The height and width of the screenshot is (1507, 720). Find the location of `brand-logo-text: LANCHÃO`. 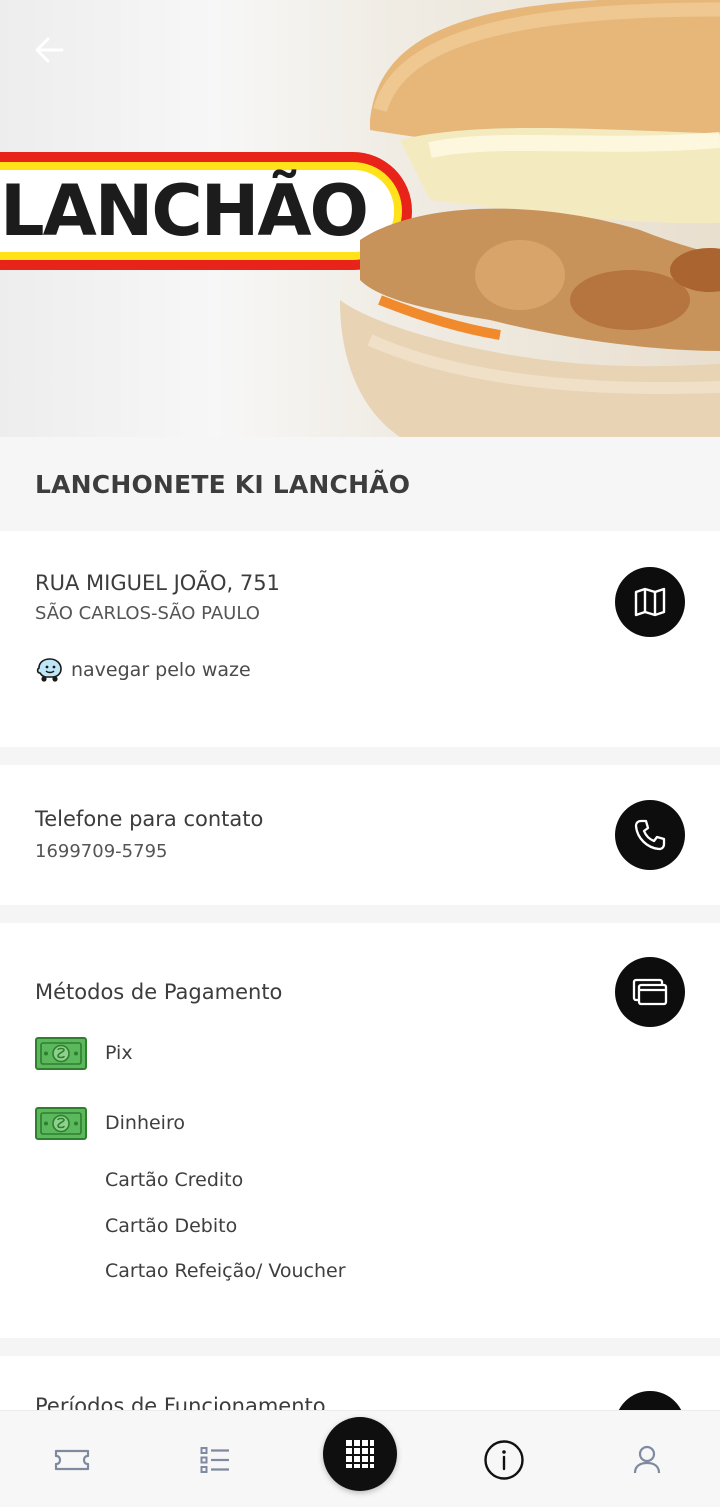

brand-logo-text: LANCHÃO is located at coordinates (184, 211).